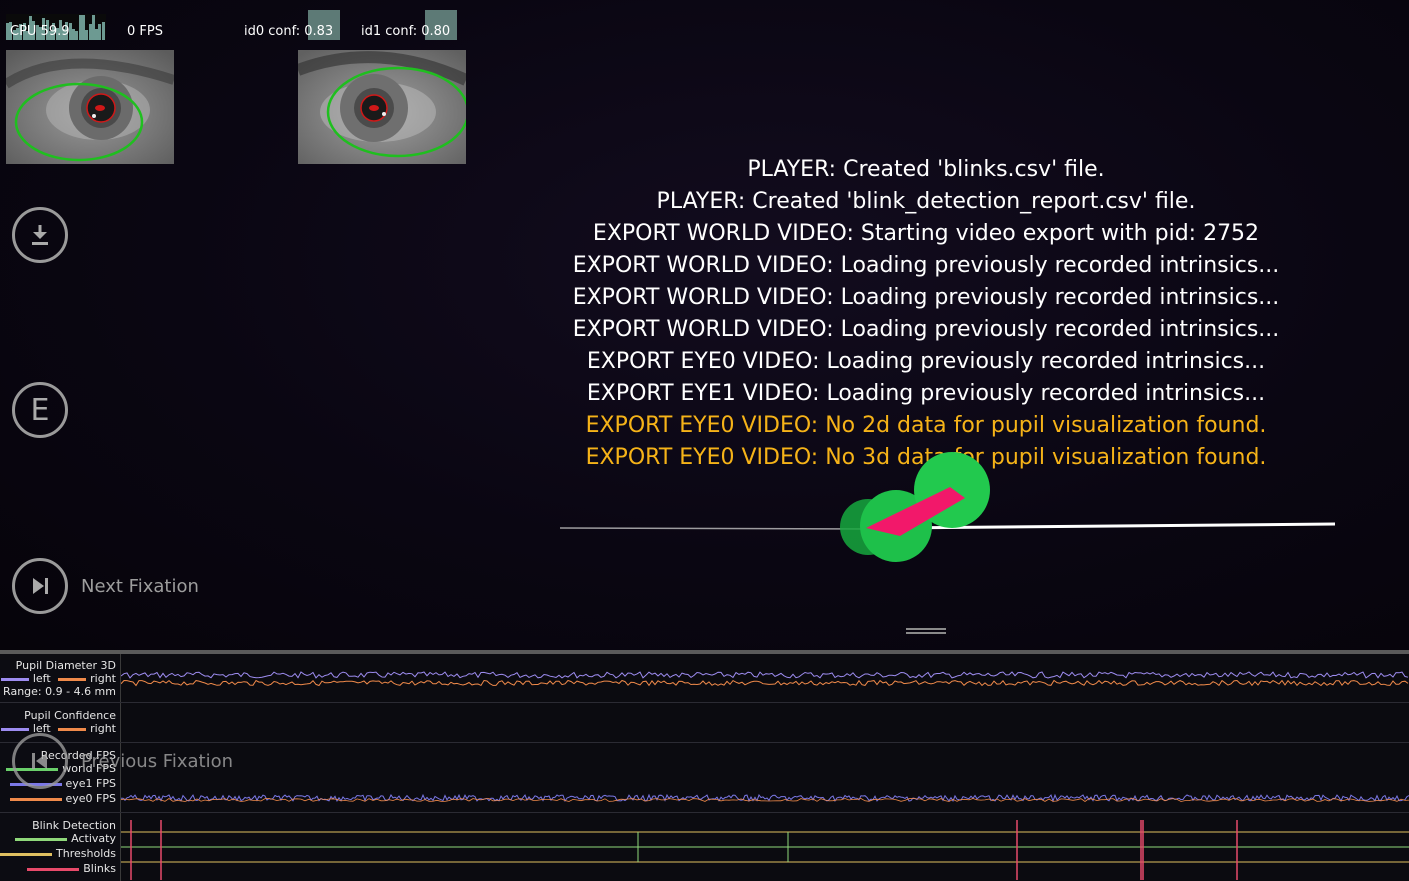  I want to click on eye1-fps-label: eye1 FPS, so click(90, 783).